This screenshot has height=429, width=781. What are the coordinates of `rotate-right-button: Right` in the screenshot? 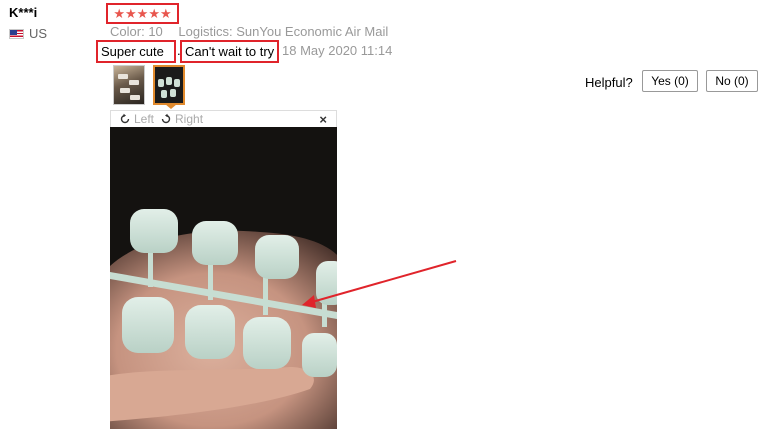 It's located at (181, 119).